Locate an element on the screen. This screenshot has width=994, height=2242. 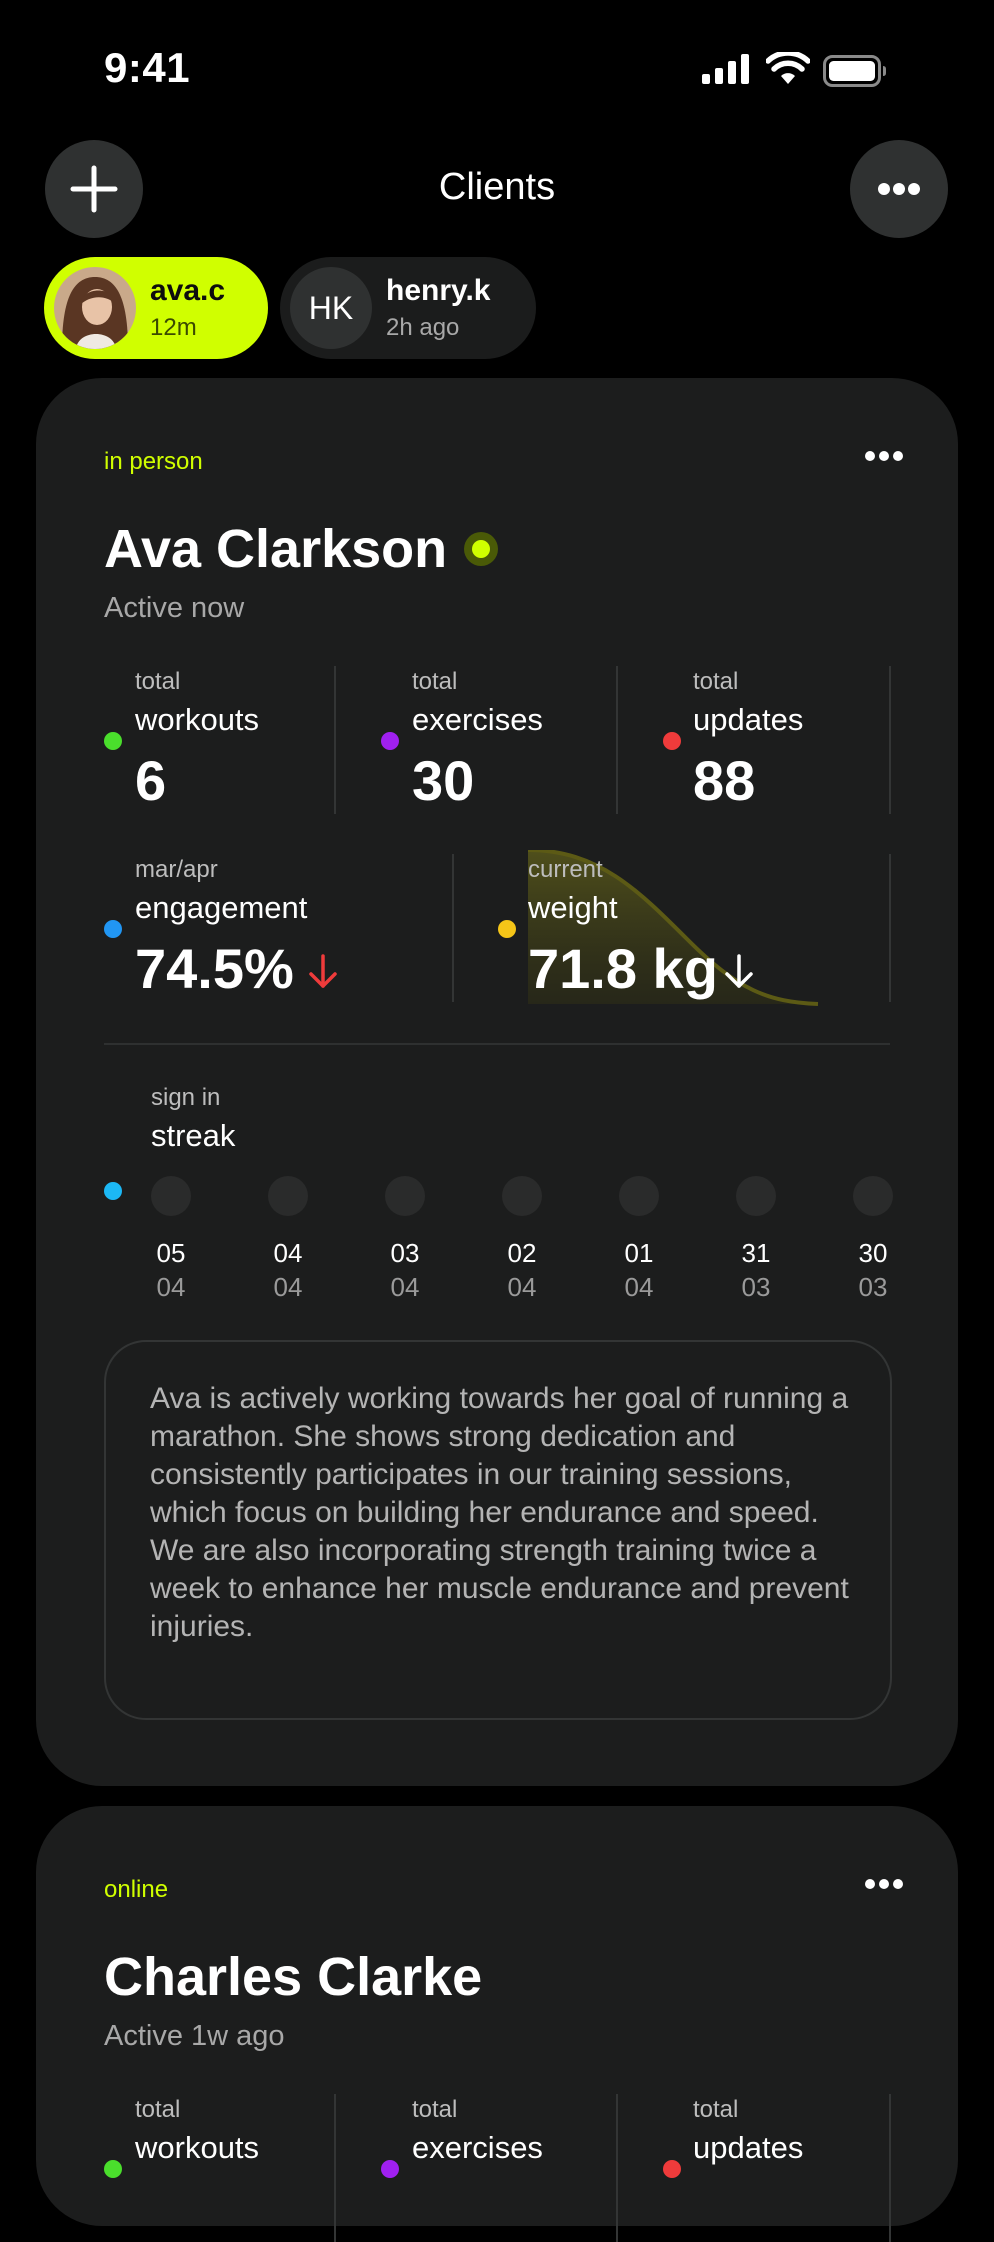
streak-dot is located at coordinates (113, 1191).